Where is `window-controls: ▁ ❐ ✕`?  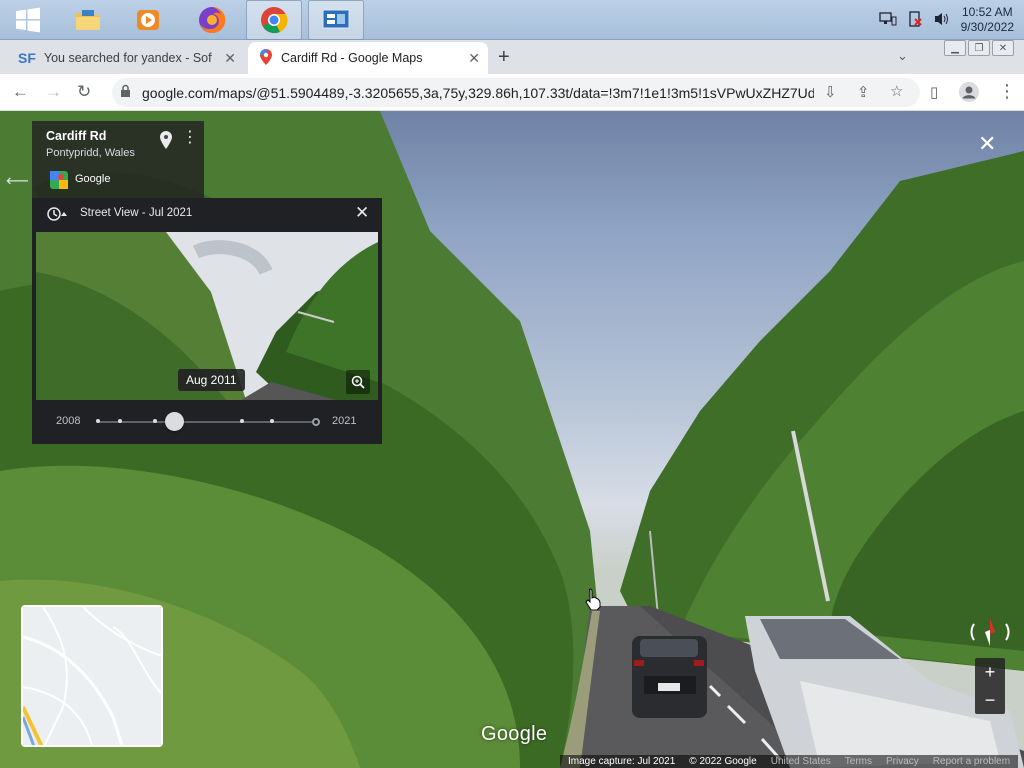
window-controls: ▁ ❐ ✕ is located at coordinates (979, 48).